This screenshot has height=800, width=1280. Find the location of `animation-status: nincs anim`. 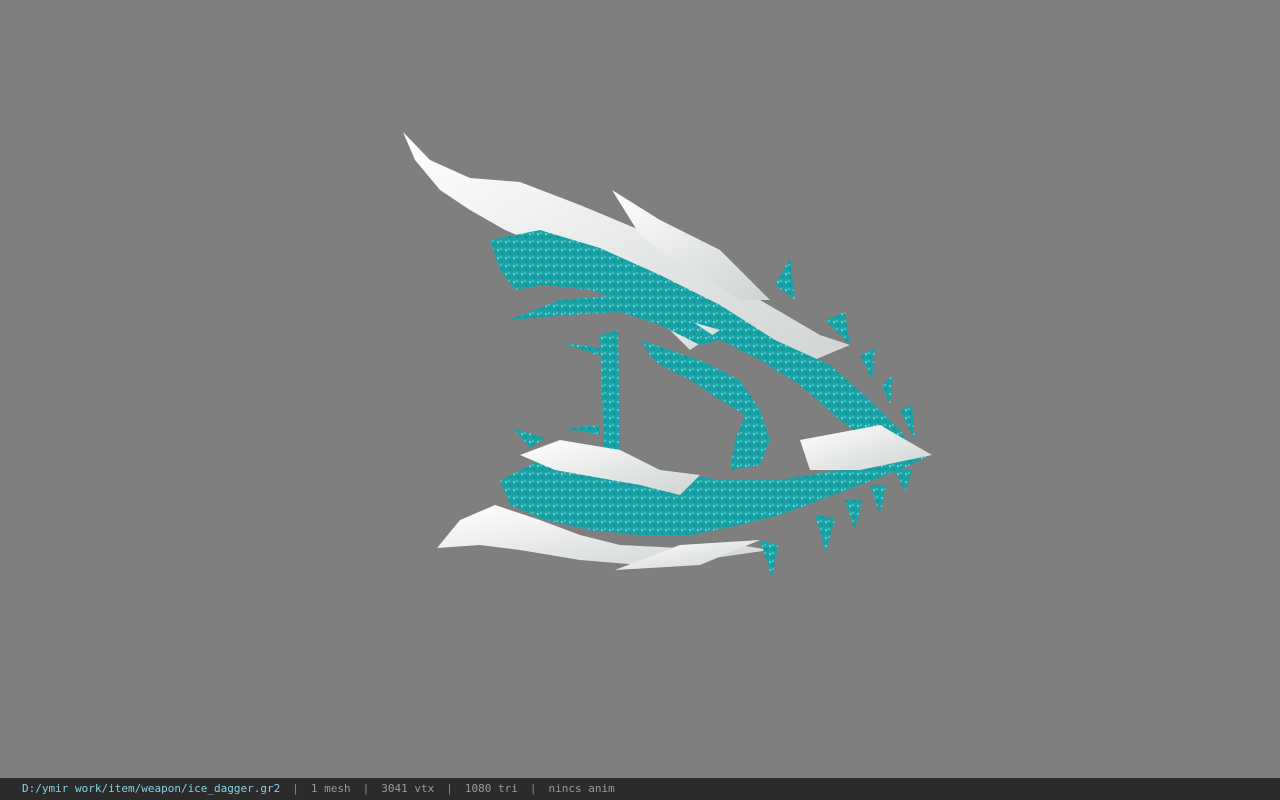

animation-status: nincs anim is located at coordinates (581, 788).